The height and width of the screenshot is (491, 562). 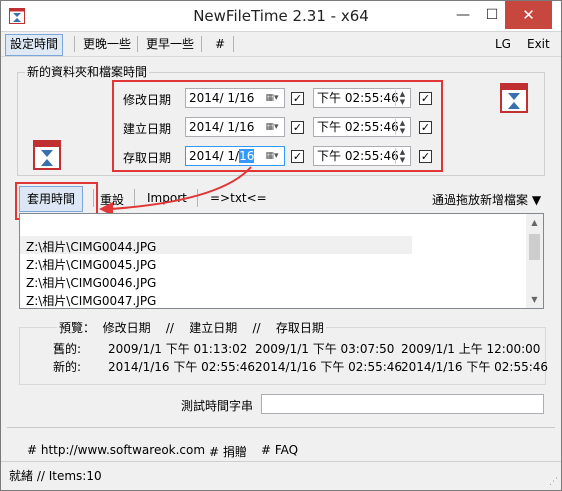 I want to click on list-item: Z:\相片\CIMG0047.JPG, so click(x=91, y=300).